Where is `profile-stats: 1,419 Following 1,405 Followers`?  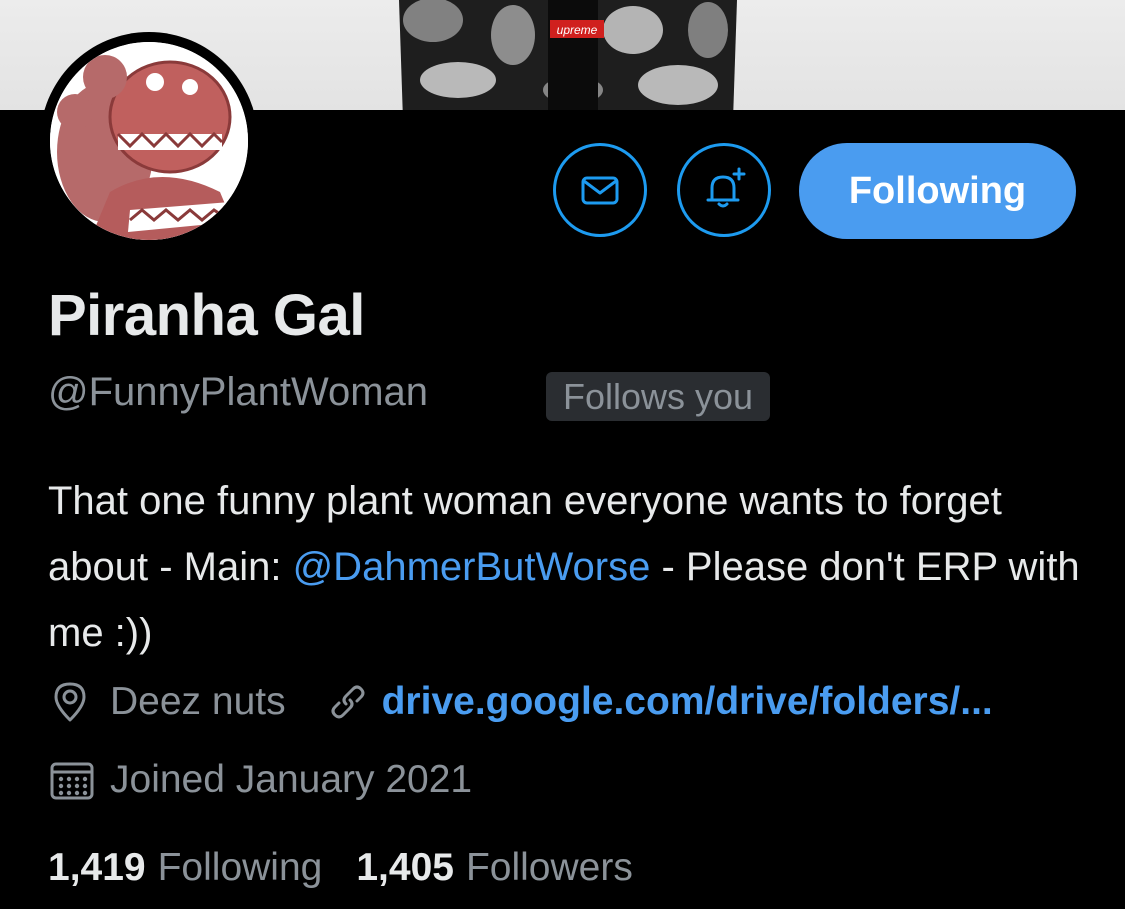
profile-stats: 1,419 Following 1,405 Followers is located at coordinates (340, 868).